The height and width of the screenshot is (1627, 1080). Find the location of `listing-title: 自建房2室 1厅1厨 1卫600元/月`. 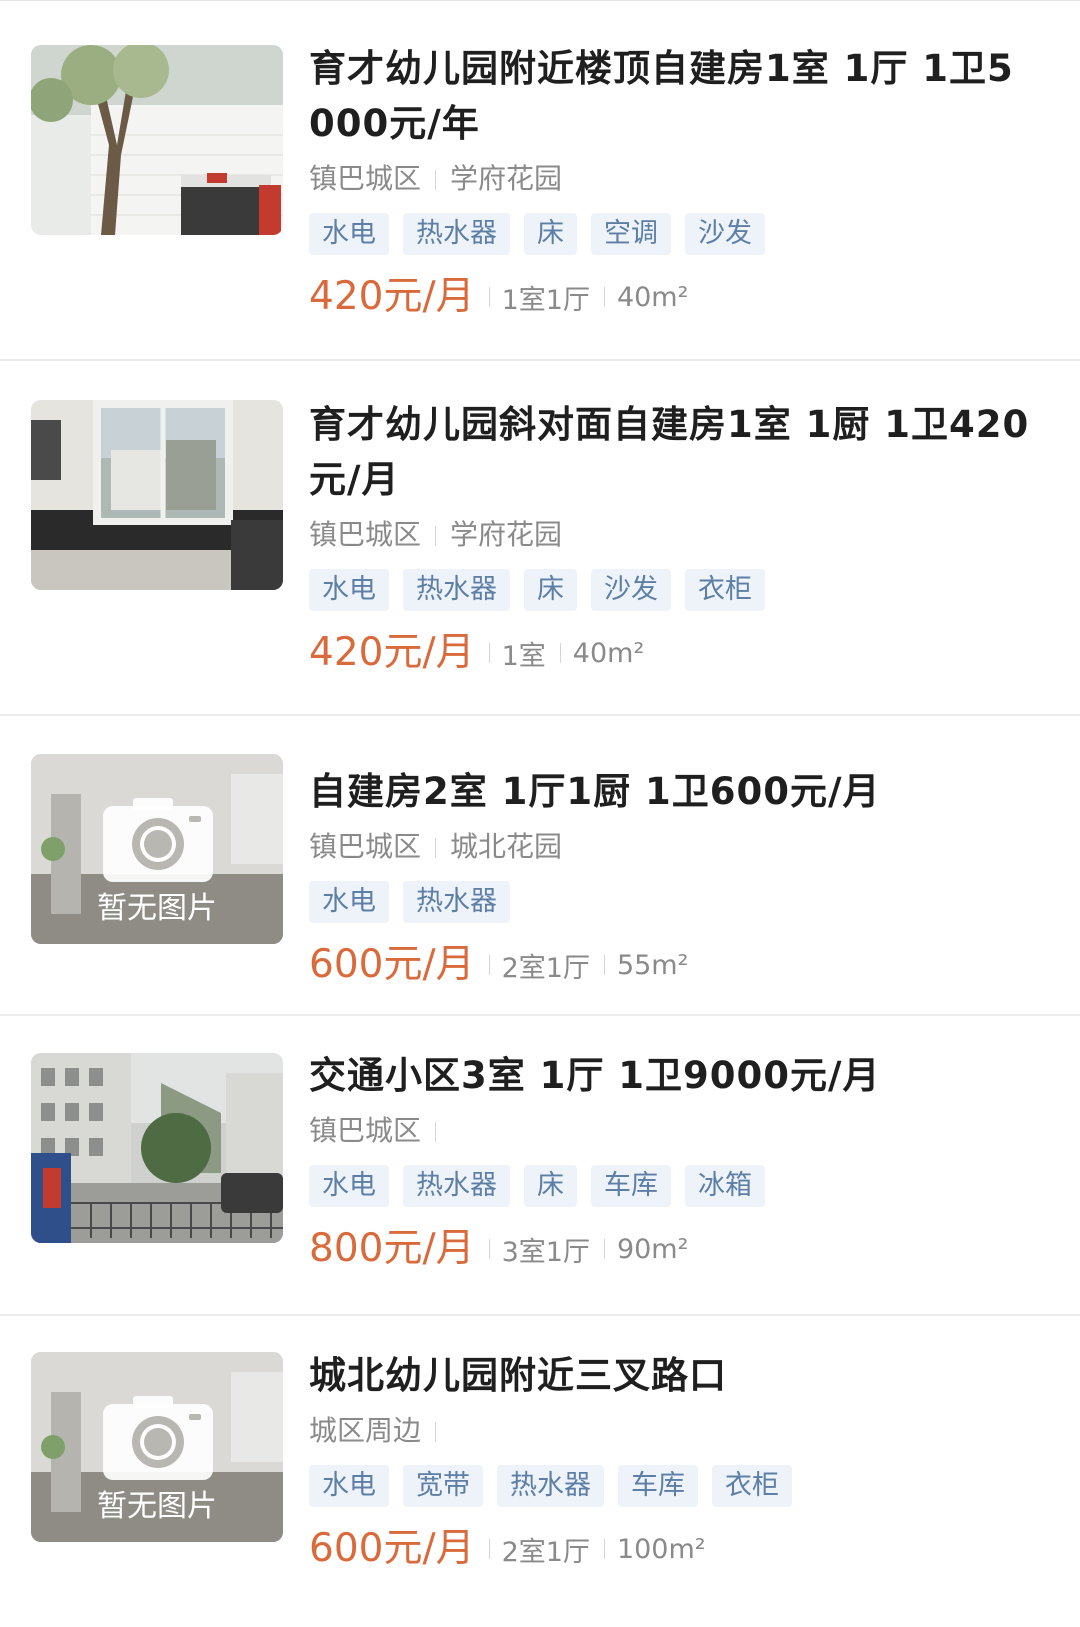

listing-title: 自建房2室 1厅1厨 1卫600元/月 is located at coordinates (674, 791).